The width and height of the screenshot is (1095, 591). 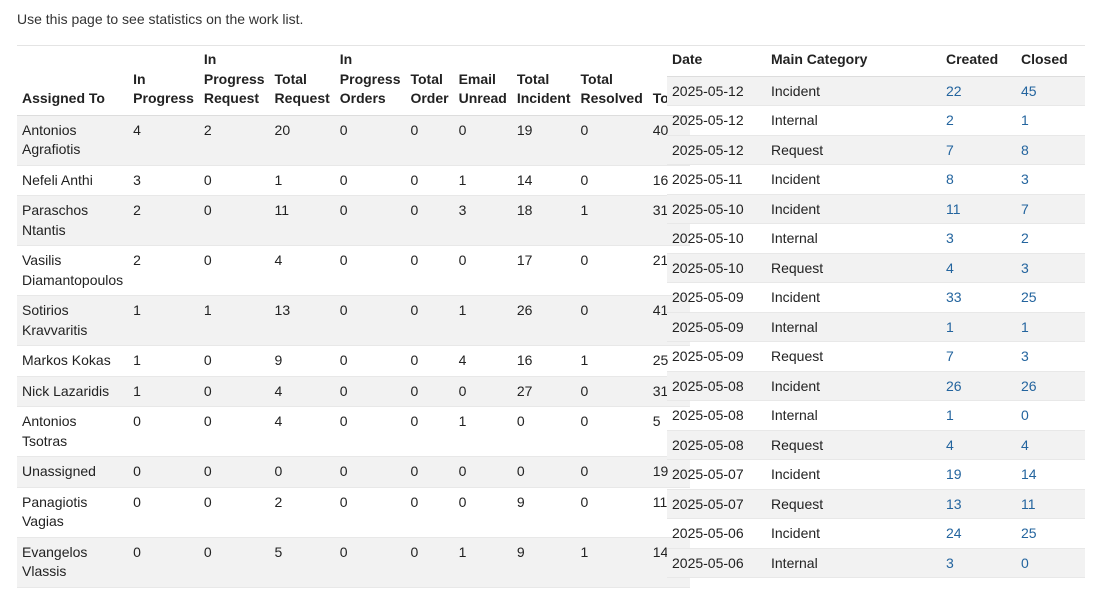 What do you see at coordinates (876, 356) in the screenshot?
I see `table-row: 2025-05-09 Request 7 3` at bounding box center [876, 356].